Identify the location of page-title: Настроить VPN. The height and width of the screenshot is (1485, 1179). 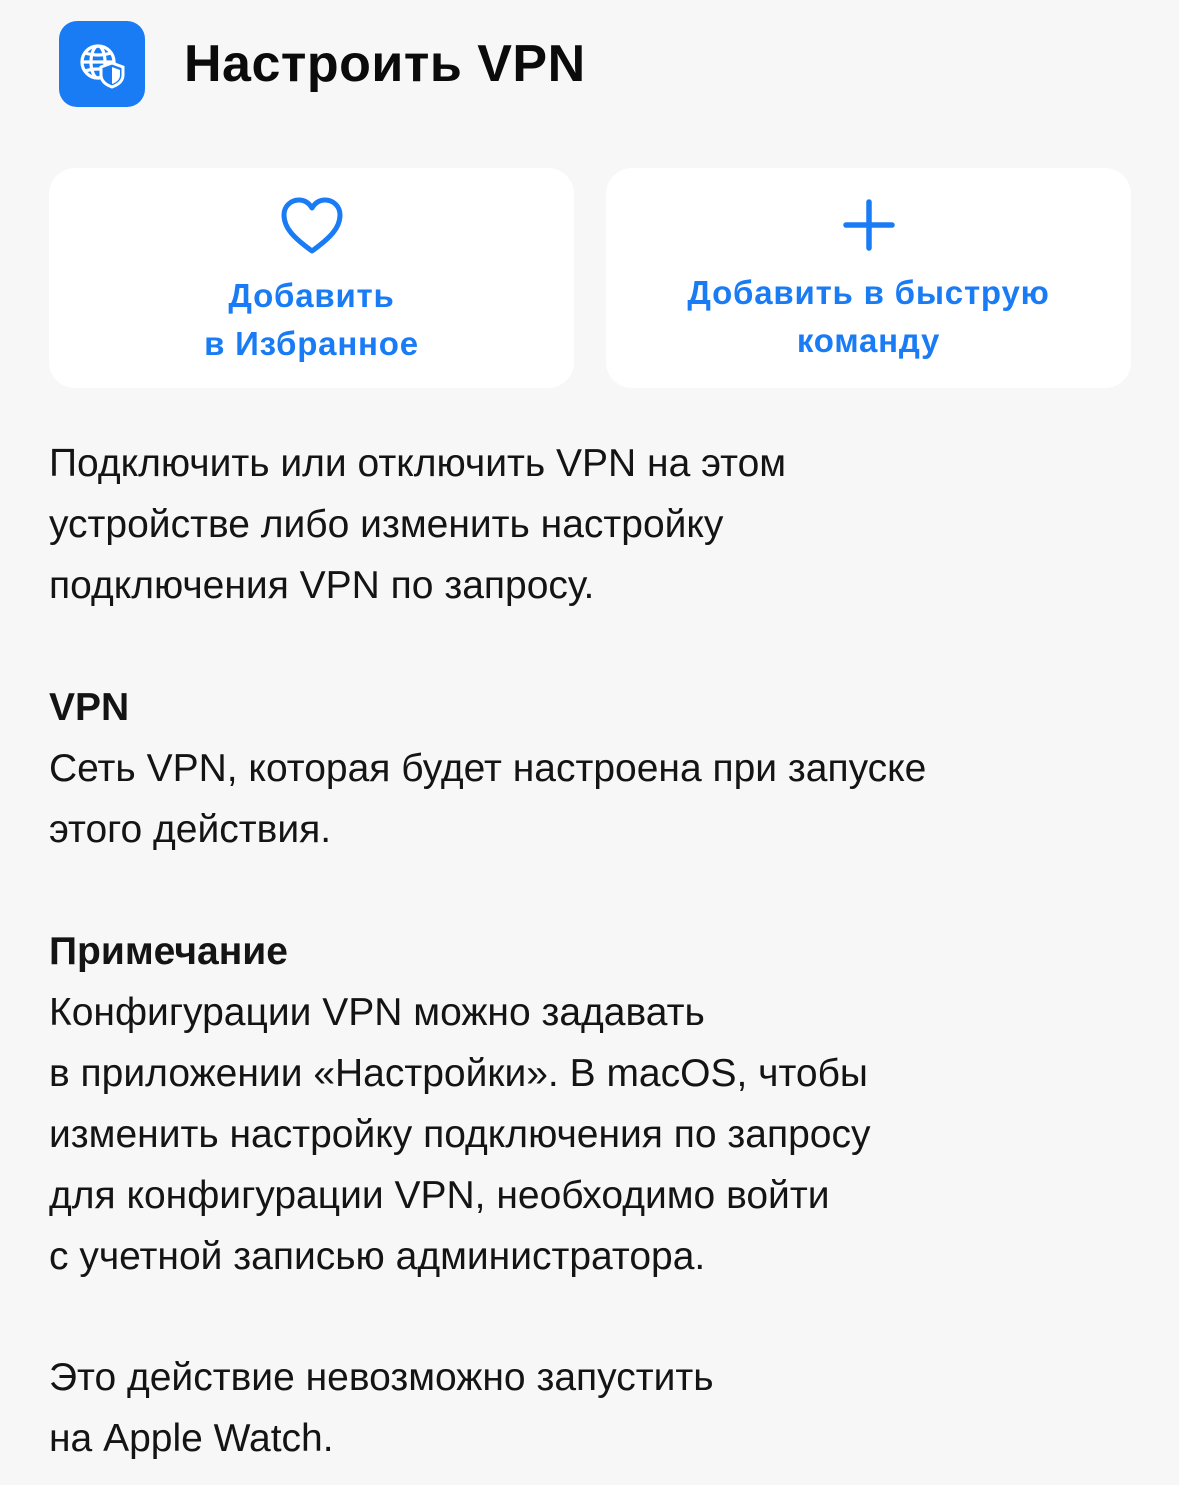
(385, 64).